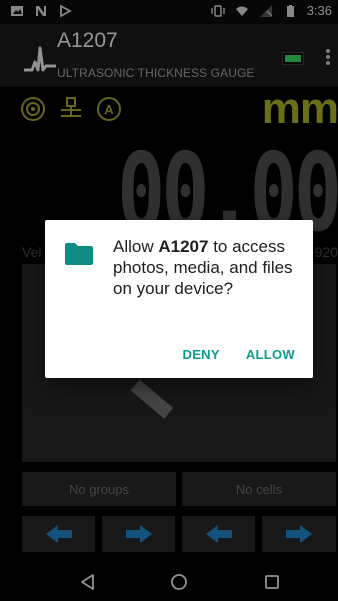 This screenshot has height=601, width=338. I want to click on allow-button: ALLOW, so click(270, 354).